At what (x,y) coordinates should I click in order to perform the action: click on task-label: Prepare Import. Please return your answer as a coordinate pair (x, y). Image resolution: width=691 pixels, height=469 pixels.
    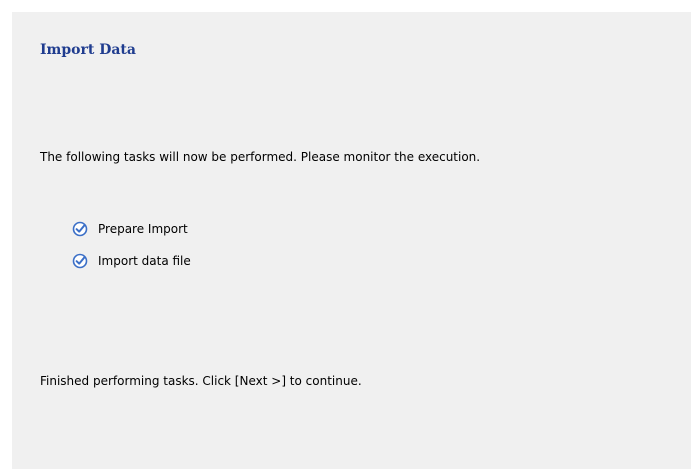
    Looking at the image, I should click on (143, 229).